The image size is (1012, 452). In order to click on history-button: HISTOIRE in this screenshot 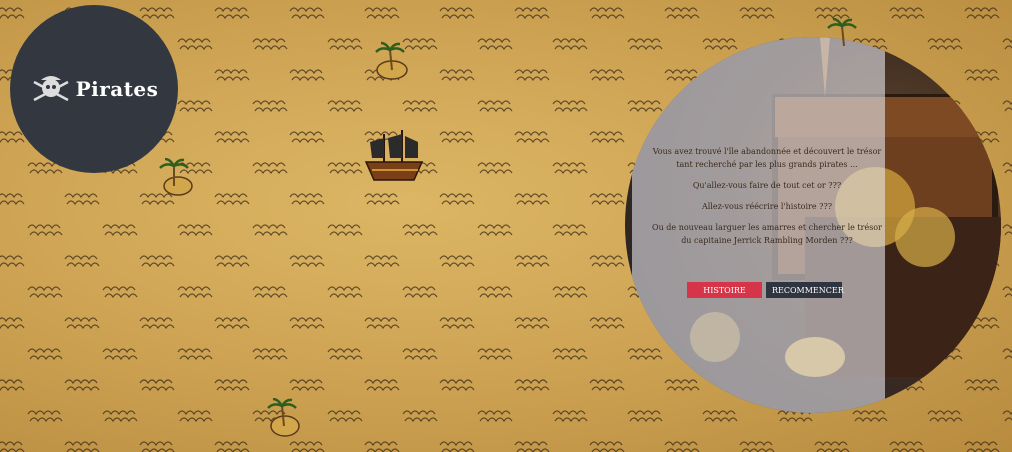, I will do `click(724, 290)`.